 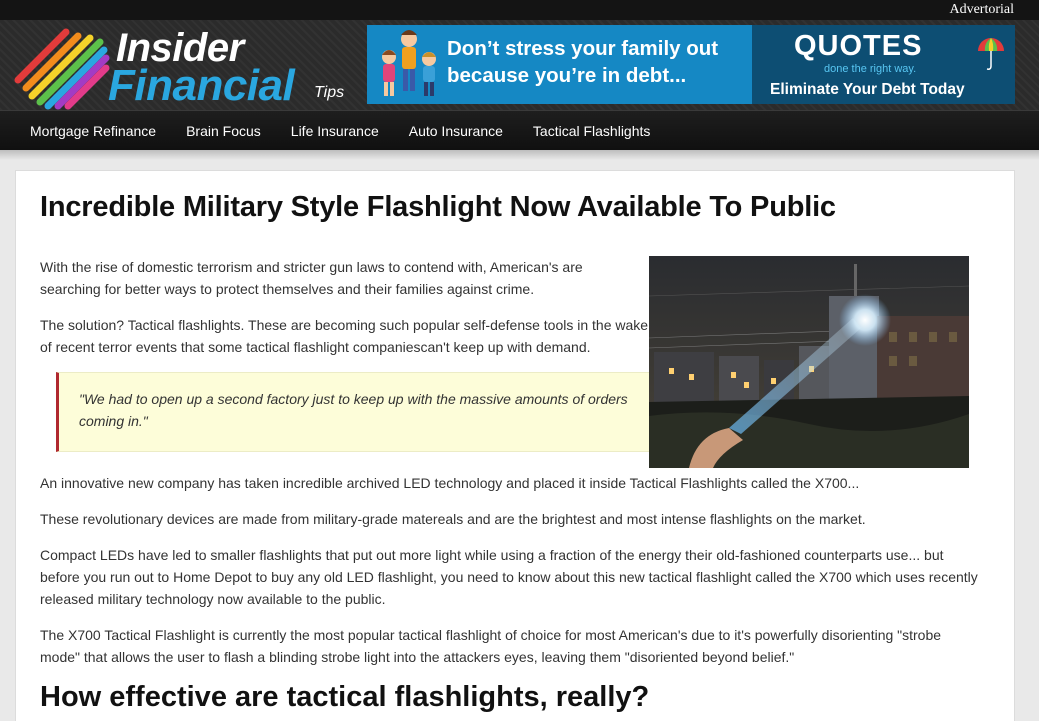 I want to click on umbrella-icon, so click(x=991, y=54).